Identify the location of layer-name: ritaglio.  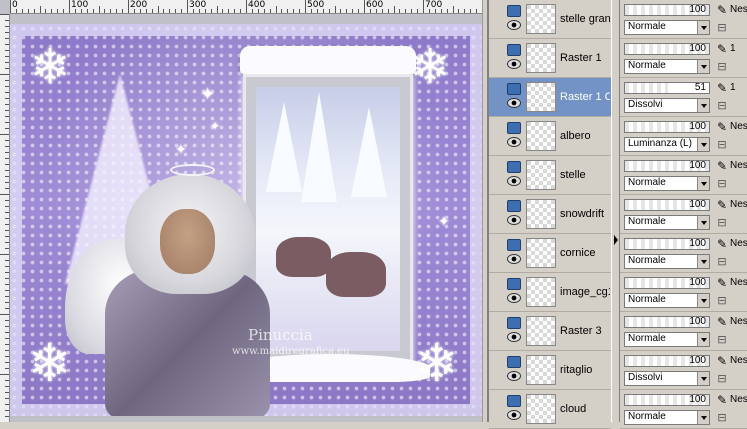
(585, 370).